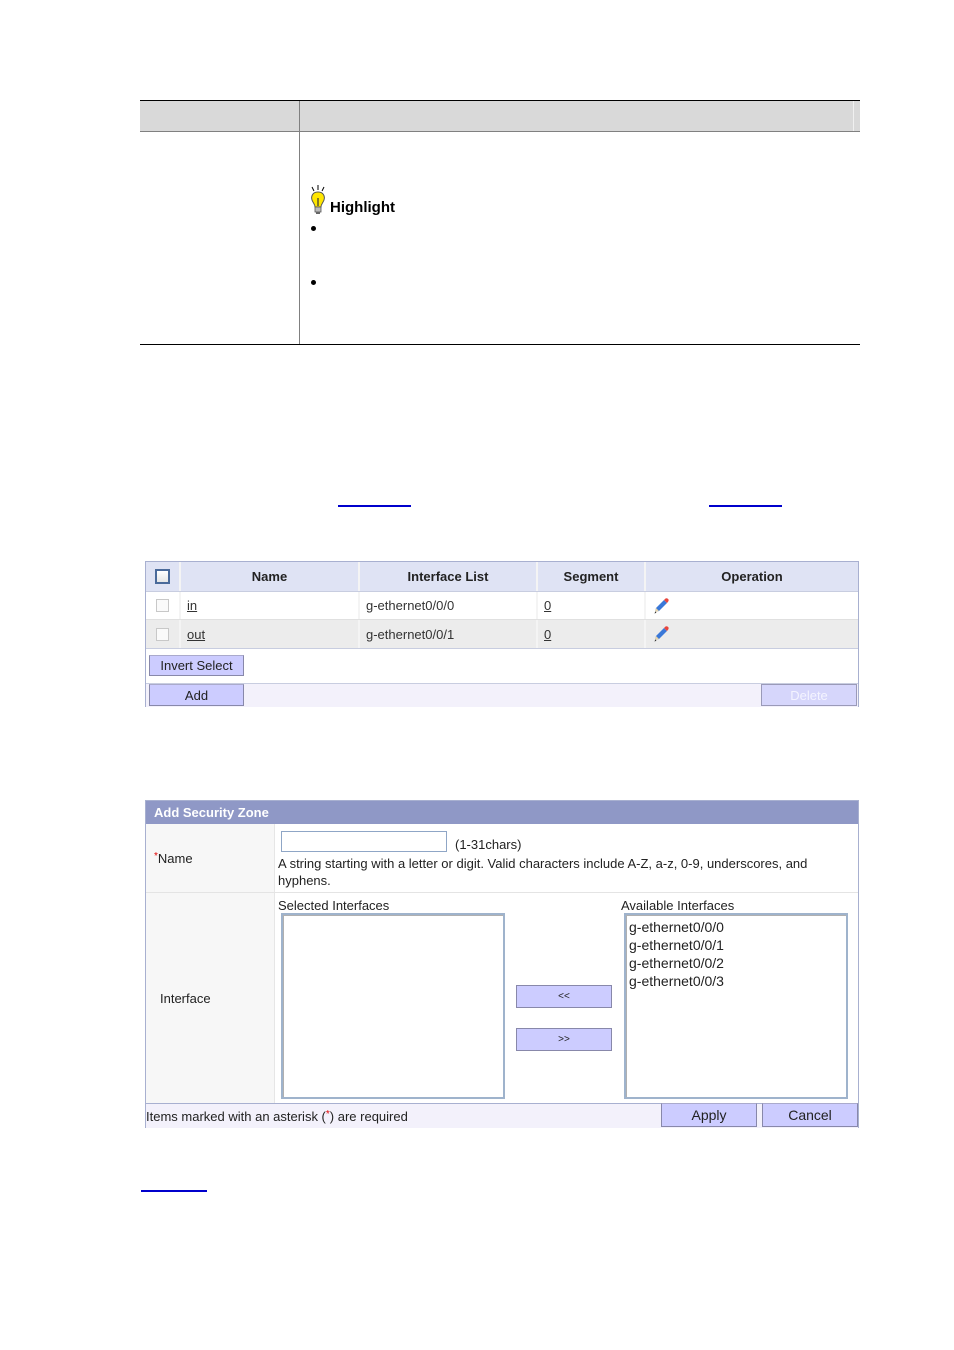 The width and height of the screenshot is (954, 1350). I want to click on name-input, so click(364, 841).